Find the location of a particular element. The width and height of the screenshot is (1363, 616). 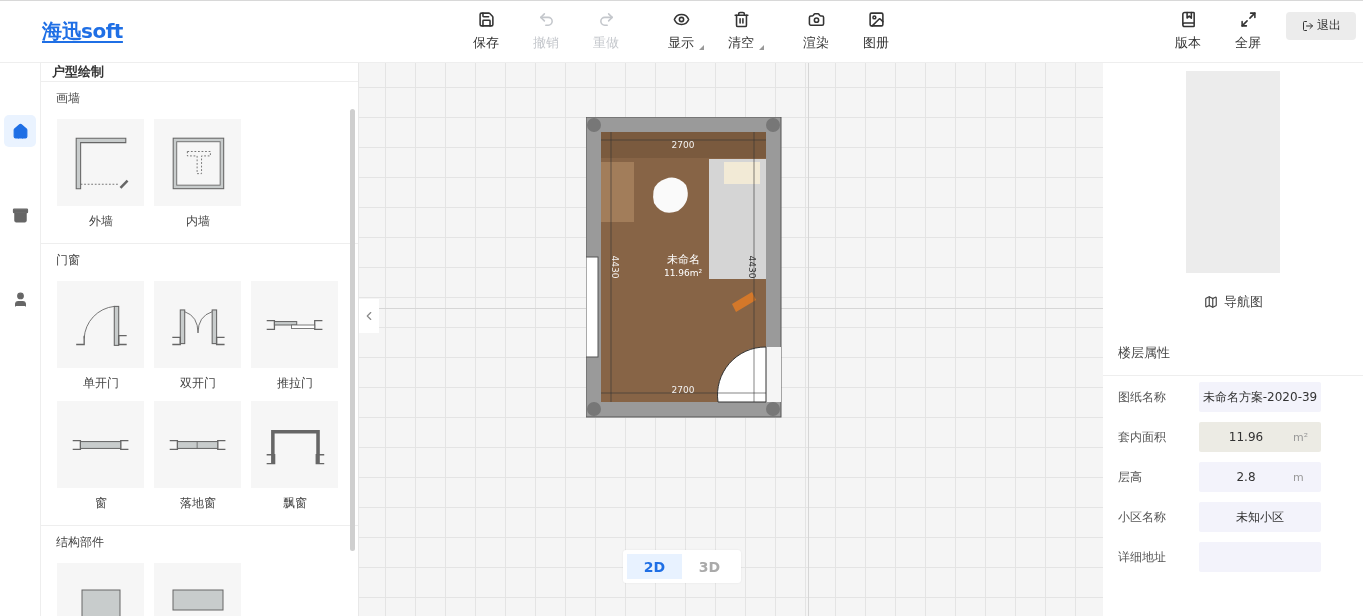

field-label: 图纸名称 is located at coordinates (1142, 397).